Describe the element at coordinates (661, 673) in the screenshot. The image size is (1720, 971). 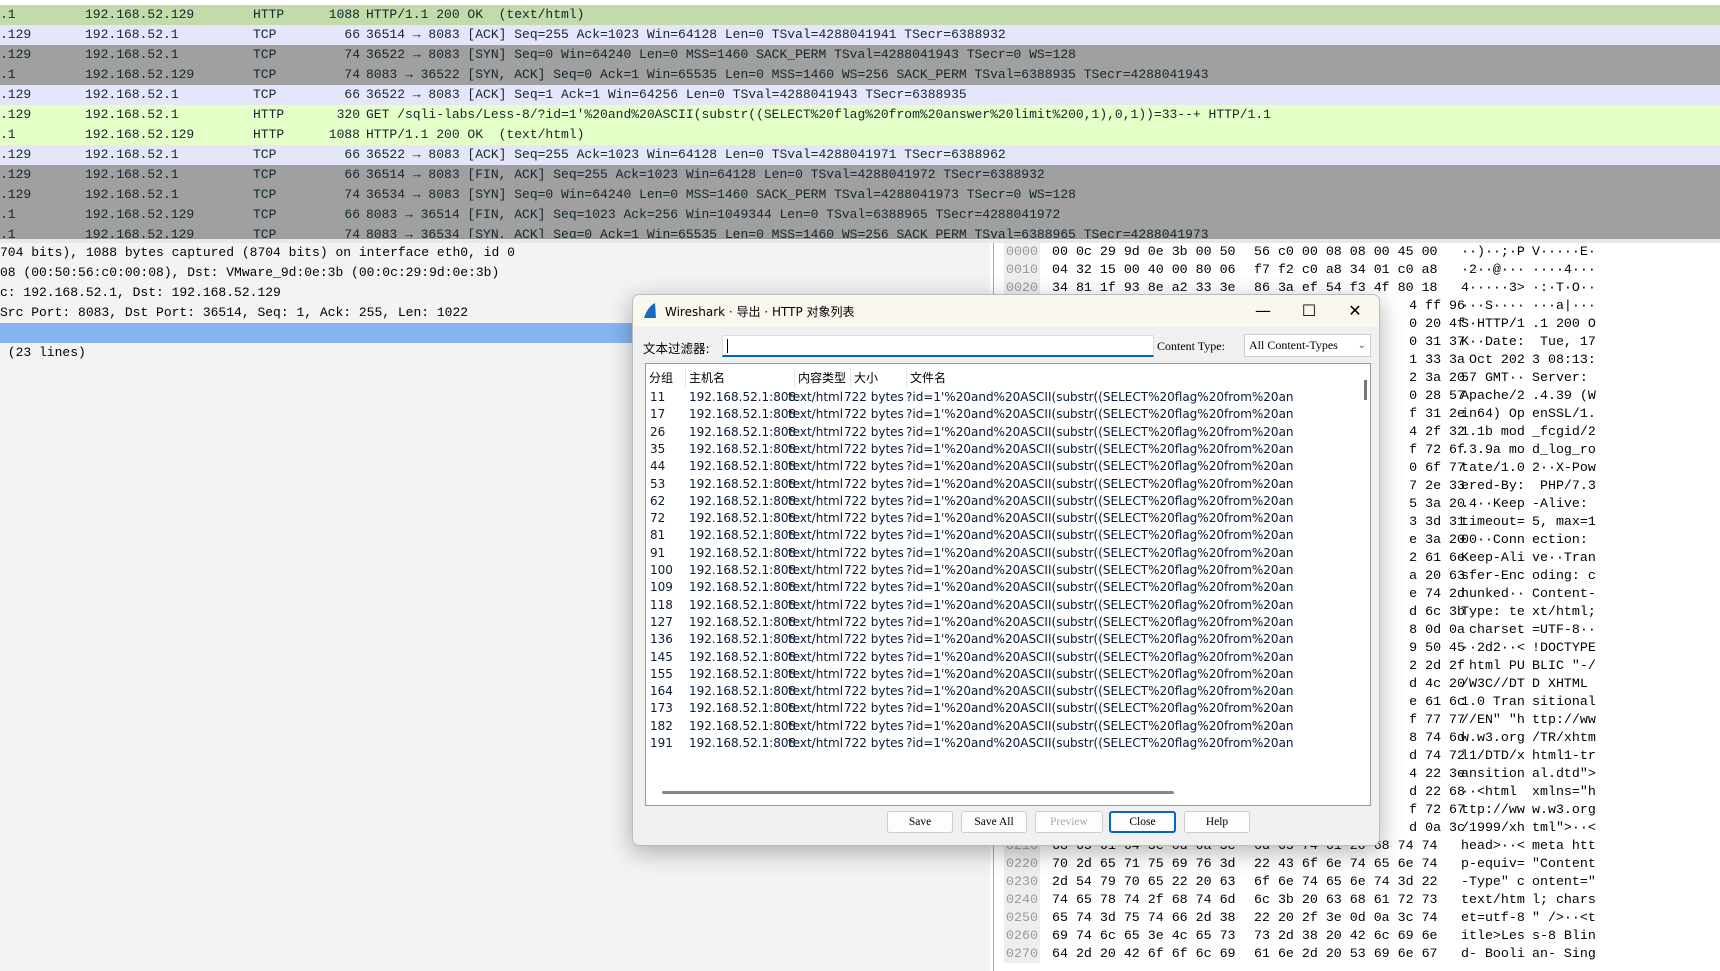
I see `object-packet: 155` at that location.